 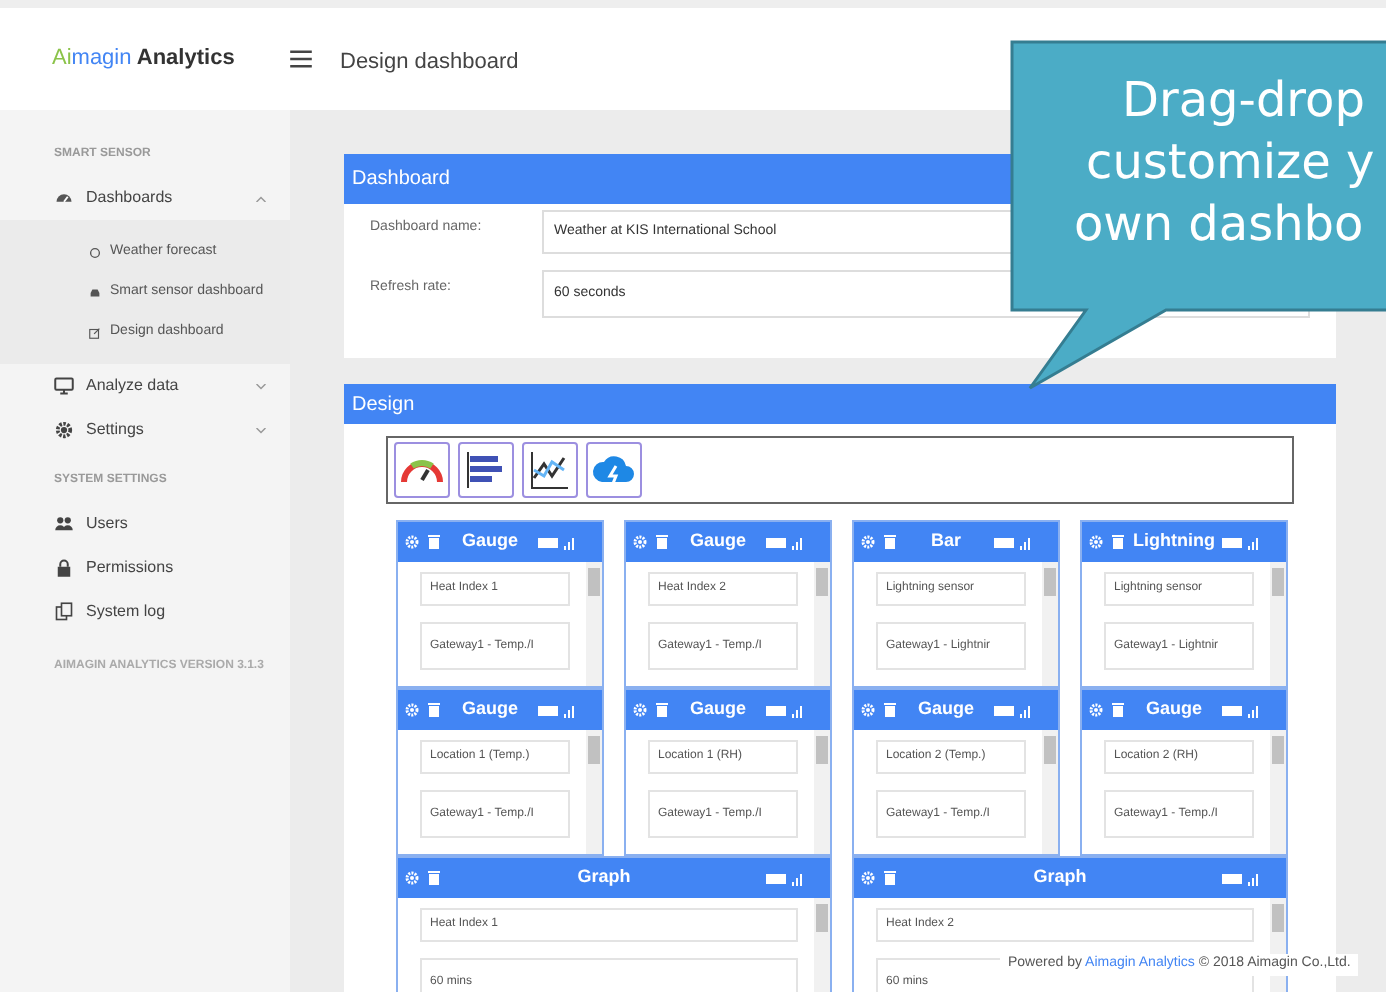 What do you see at coordinates (945, 541) in the screenshot?
I see `widget-title: Bar` at bounding box center [945, 541].